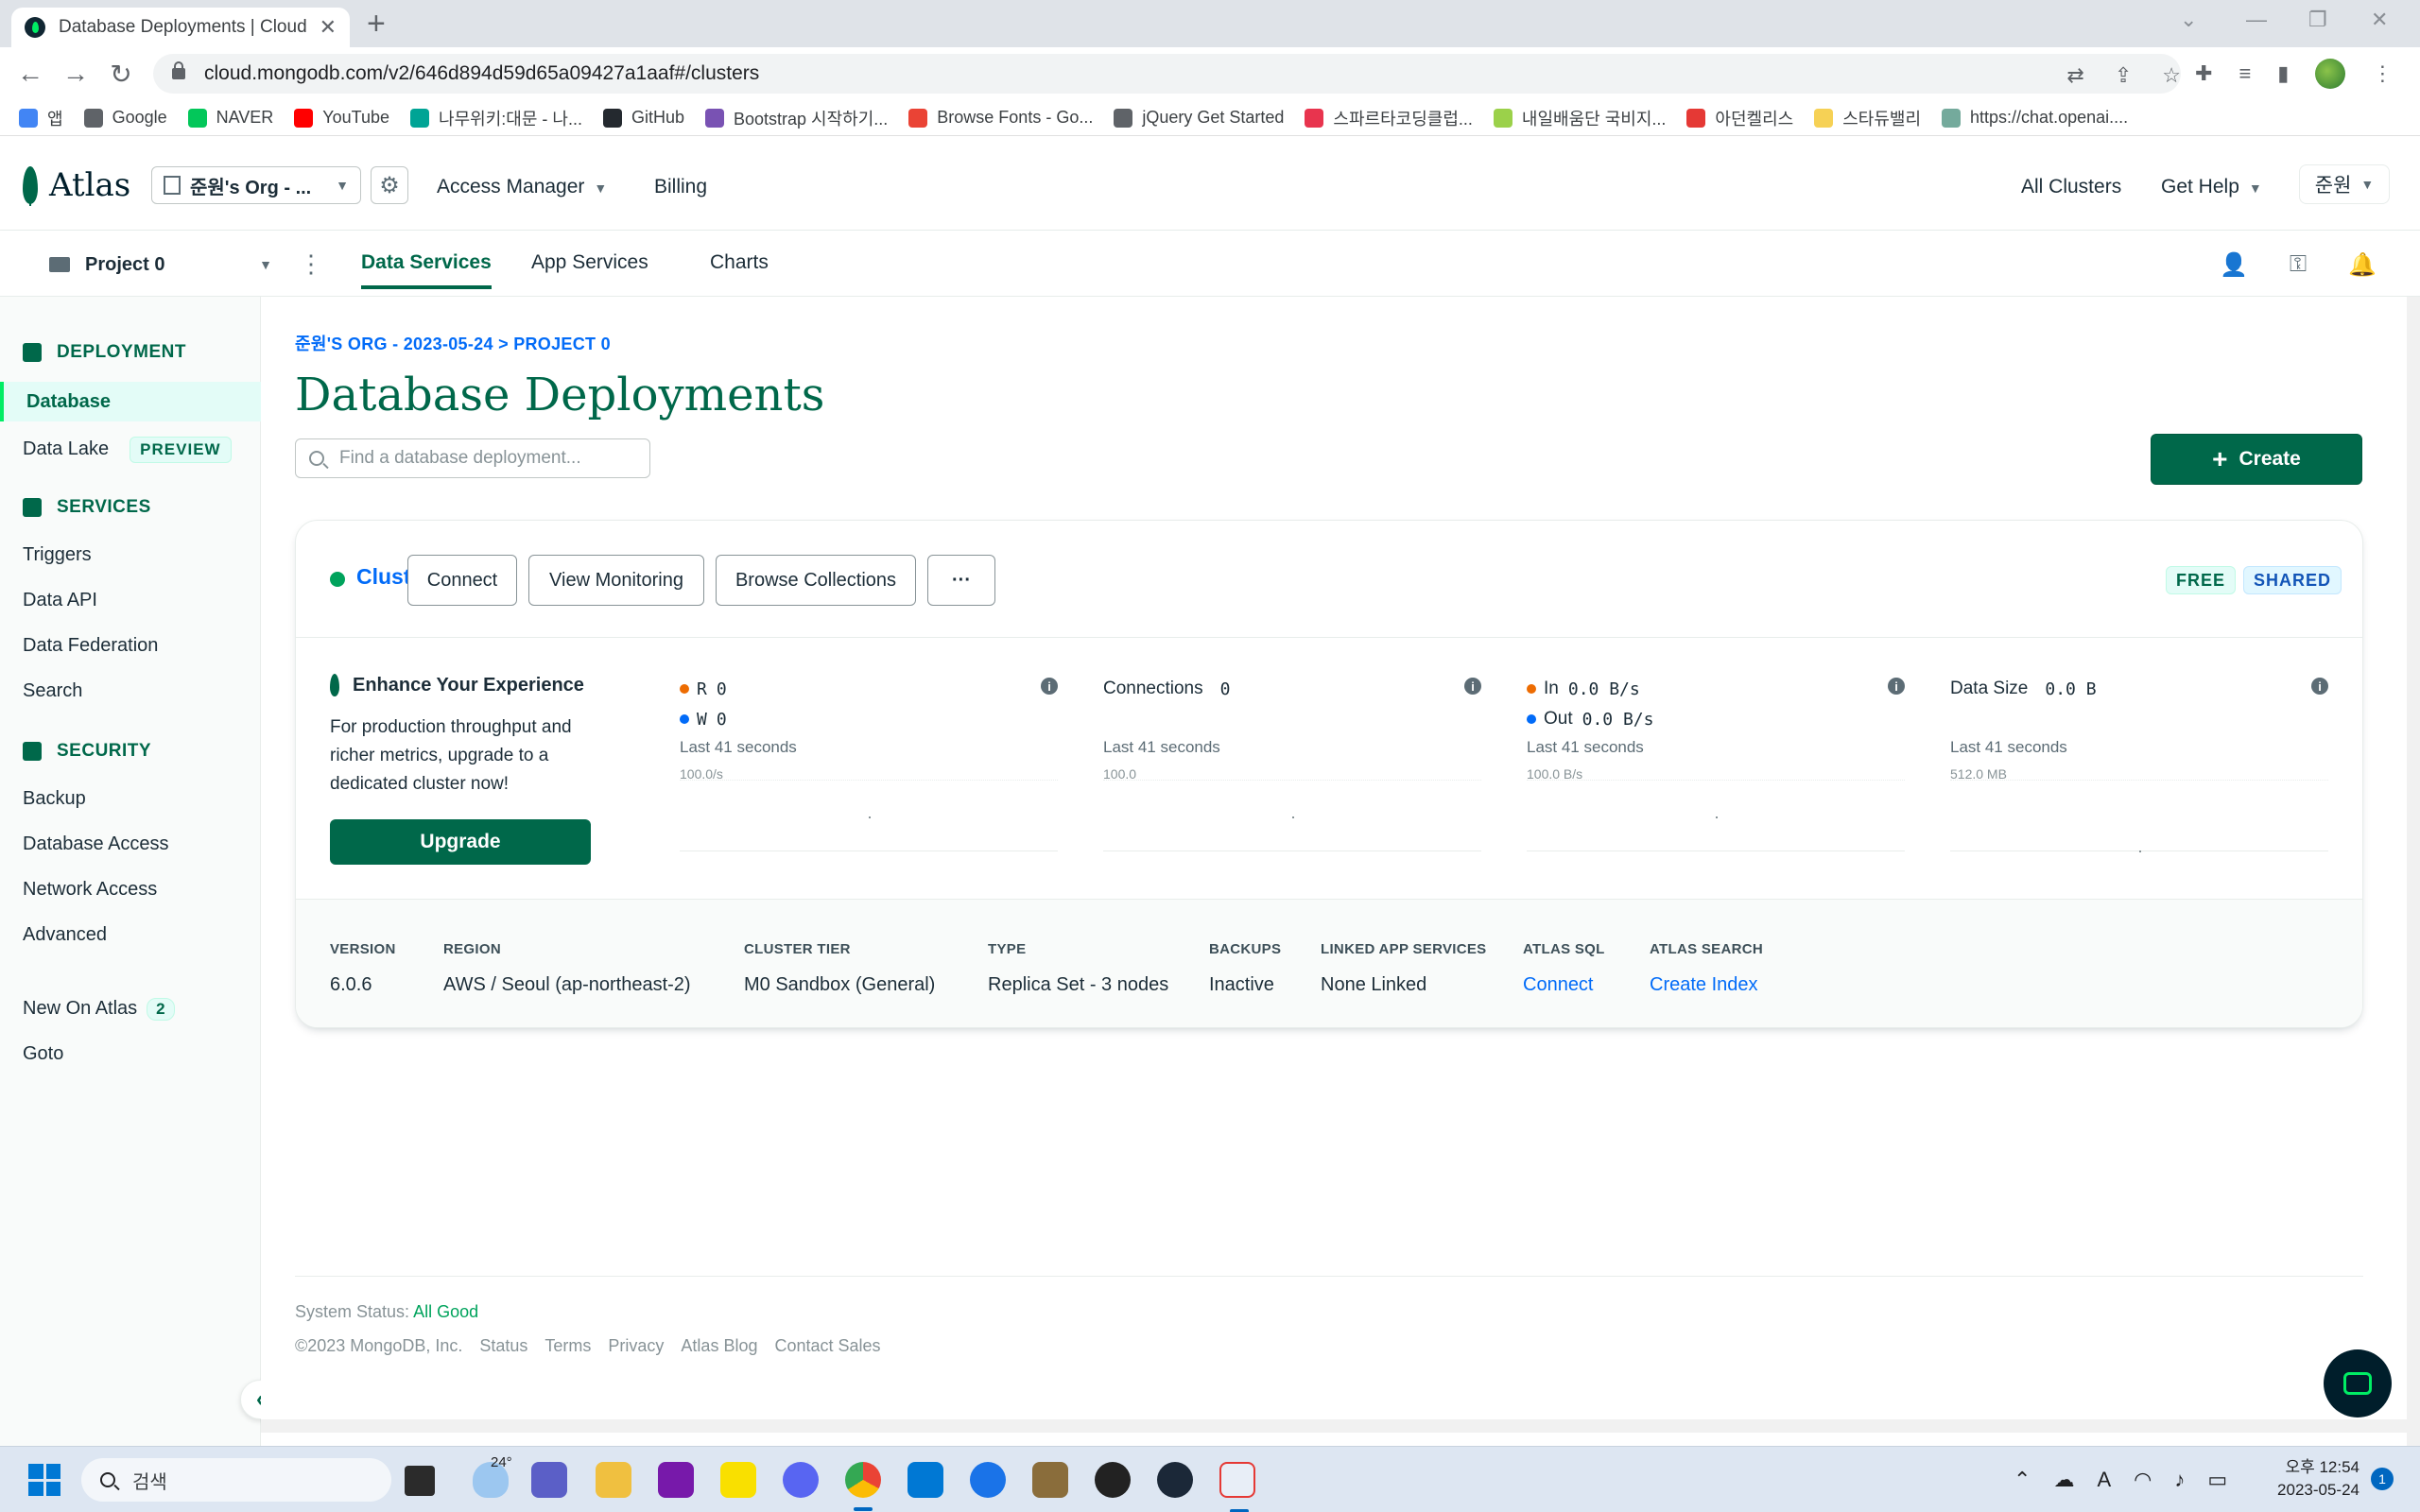 The image size is (2420, 1512). I want to click on footer-link-terms: Terms, so click(568, 1346).